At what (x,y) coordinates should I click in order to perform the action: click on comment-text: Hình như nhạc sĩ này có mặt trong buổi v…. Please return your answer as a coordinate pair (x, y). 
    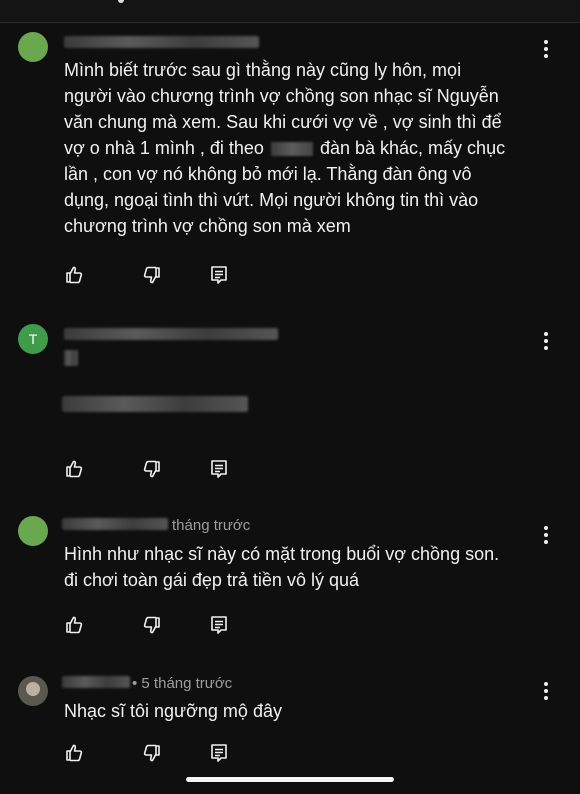
    Looking at the image, I should click on (304, 567).